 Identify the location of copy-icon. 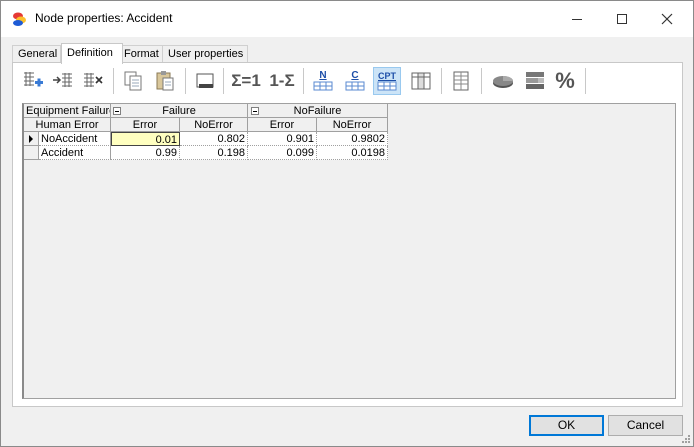
(133, 81).